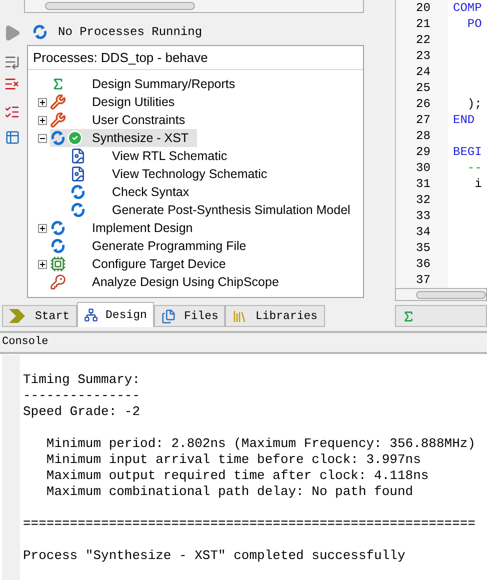 This screenshot has width=487, height=580. Describe the element at coordinates (190, 316) in the screenshot. I see `tab: Files` at that location.